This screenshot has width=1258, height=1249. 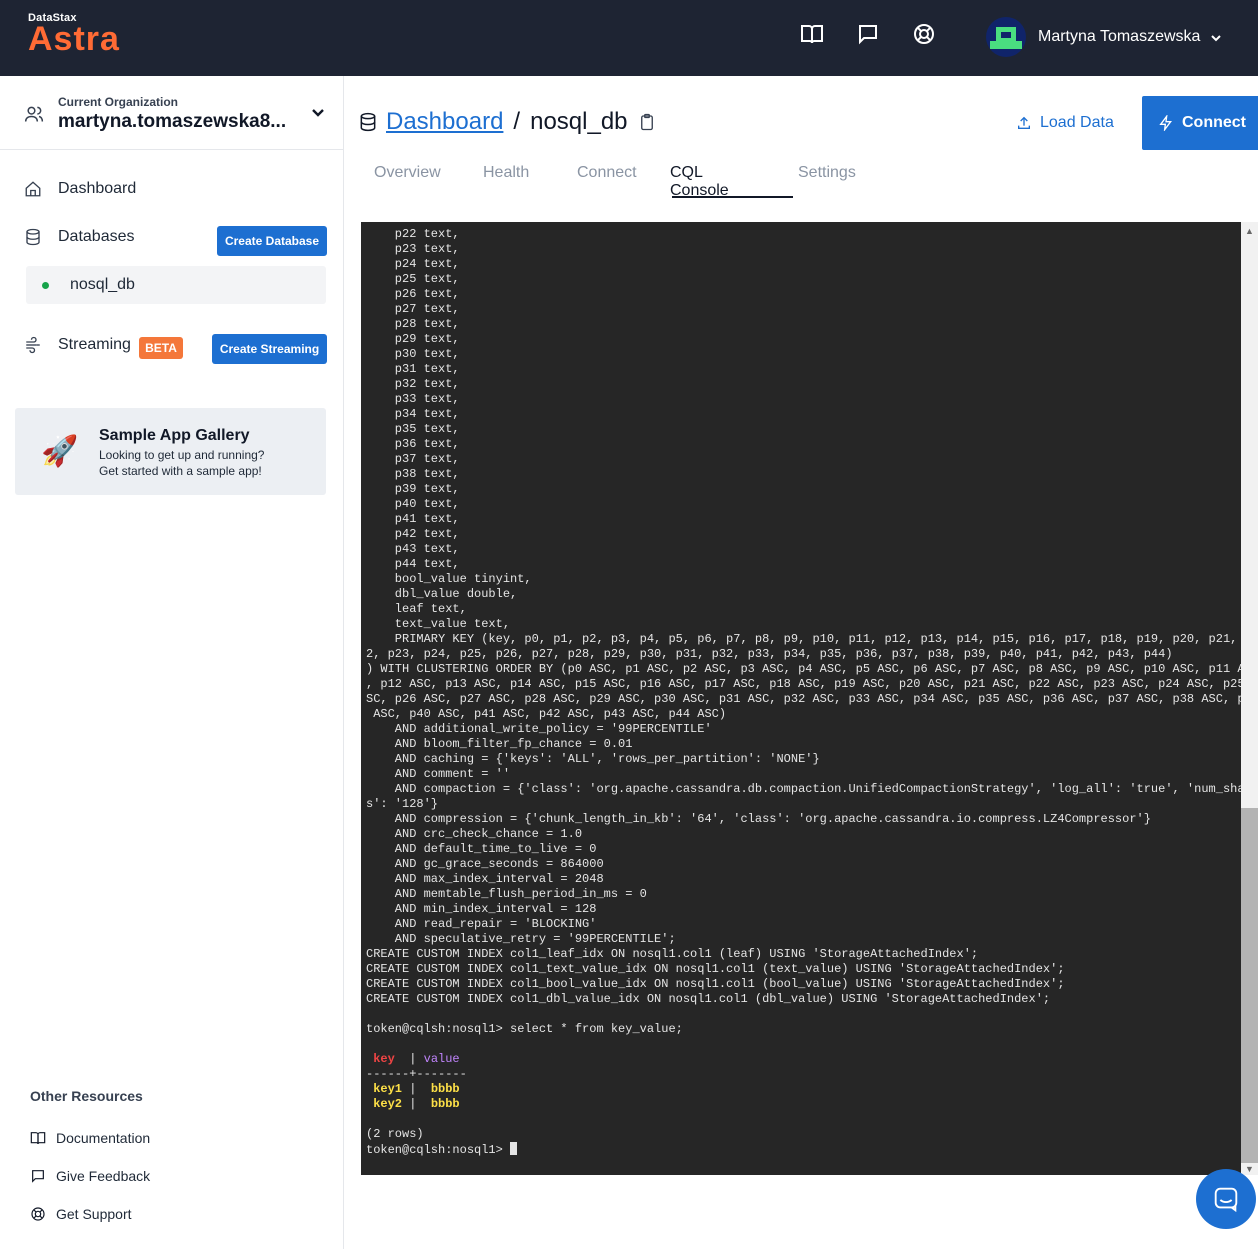 What do you see at coordinates (1165, 123) in the screenshot?
I see `lightning-icon` at bounding box center [1165, 123].